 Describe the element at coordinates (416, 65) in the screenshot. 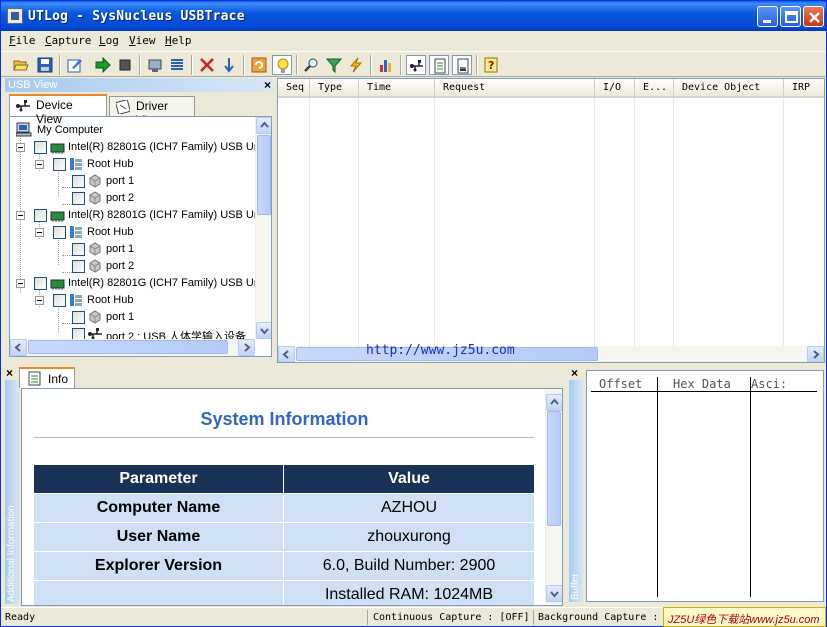

I see `usb-view-button` at that location.